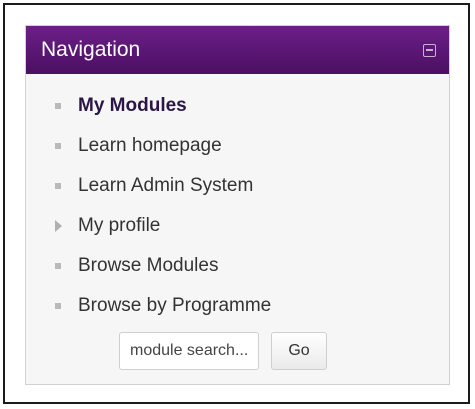 This screenshot has width=475, height=409. I want to click on nav-link-learn-homepage: Learn homepage, so click(150, 146).